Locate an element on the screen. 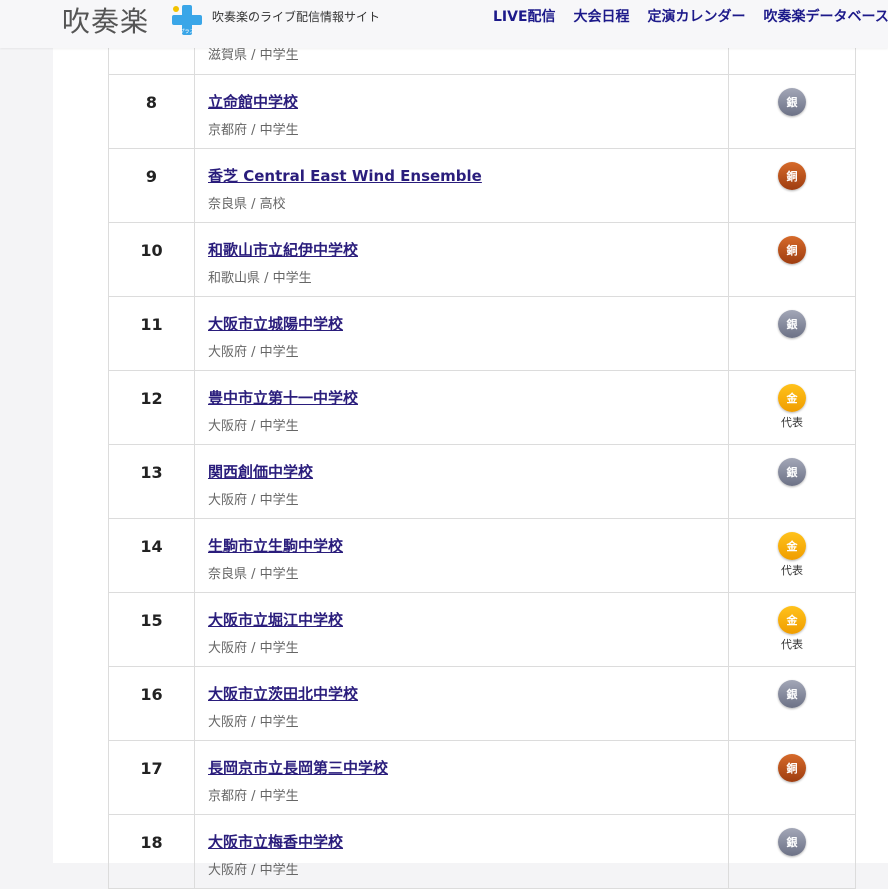 Image resolution: width=888 pixels, height=889 pixels. table-row: 10 和歌山市立紀伊中学校 和歌山県 / 中学生銅 is located at coordinates (482, 259).